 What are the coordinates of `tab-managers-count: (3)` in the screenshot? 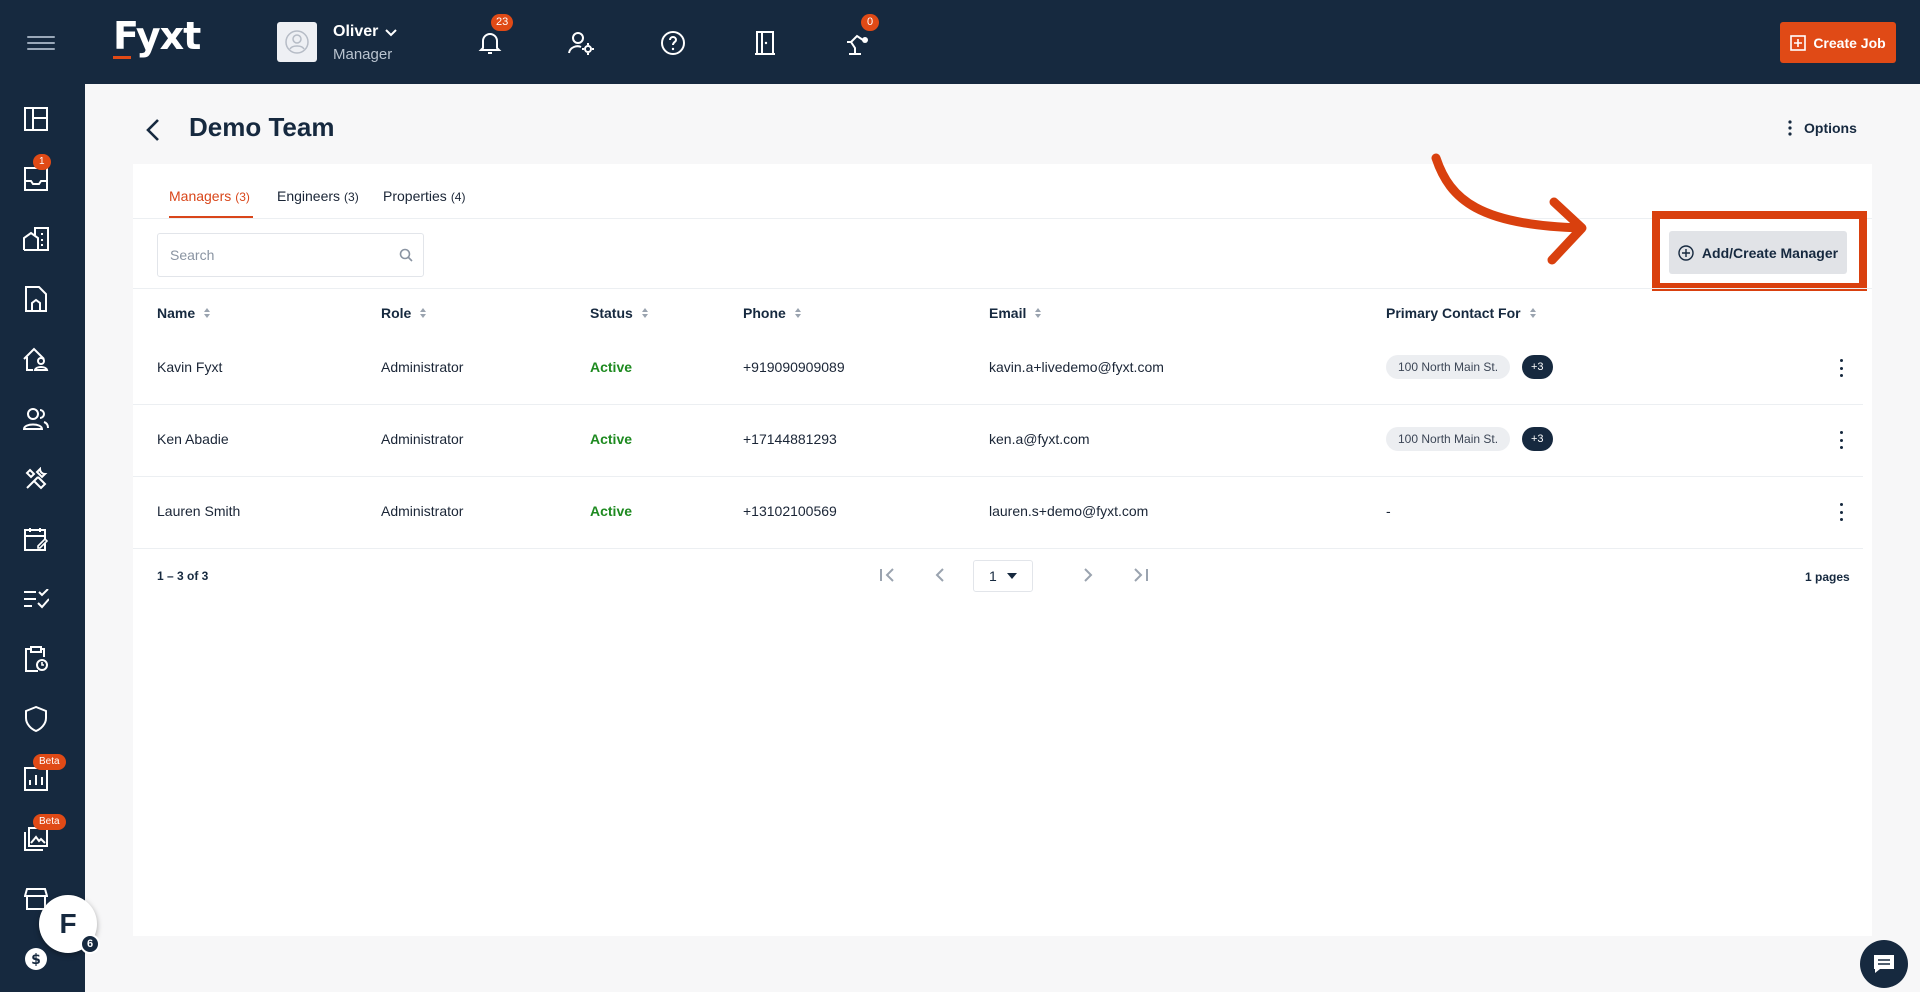 It's located at (242, 197).